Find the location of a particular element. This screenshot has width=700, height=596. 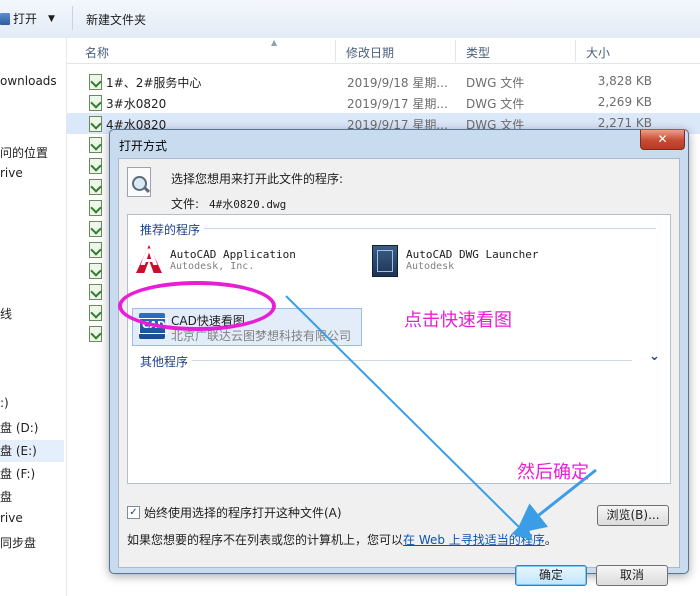

nav-item-drive-f: 盘 (F:) is located at coordinates (17, 473).